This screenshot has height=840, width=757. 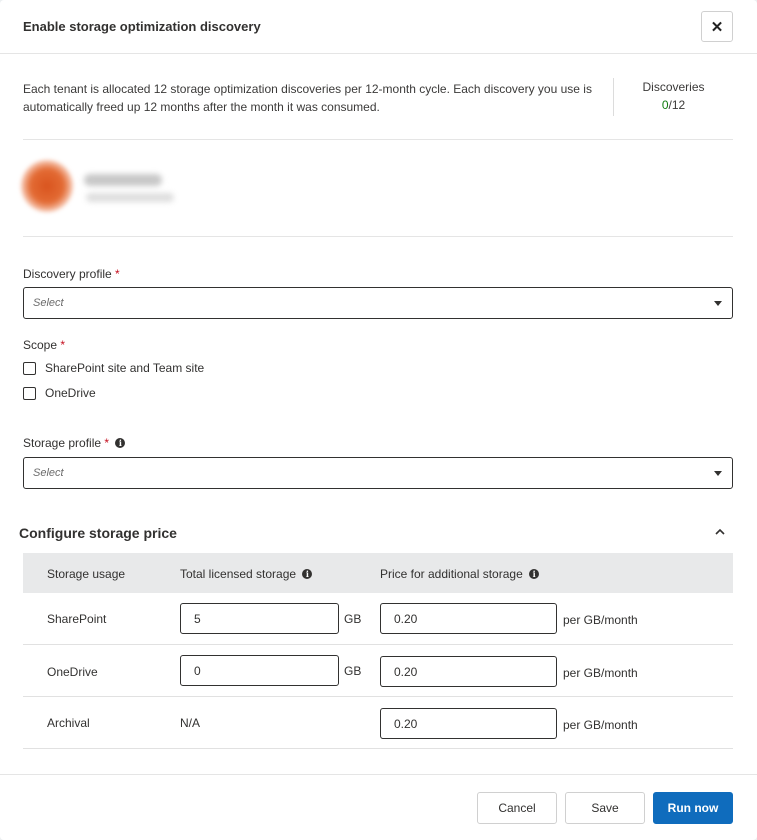 I want to click on dialog-title: Enable storage optimization discovery, so click(x=142, y=26).